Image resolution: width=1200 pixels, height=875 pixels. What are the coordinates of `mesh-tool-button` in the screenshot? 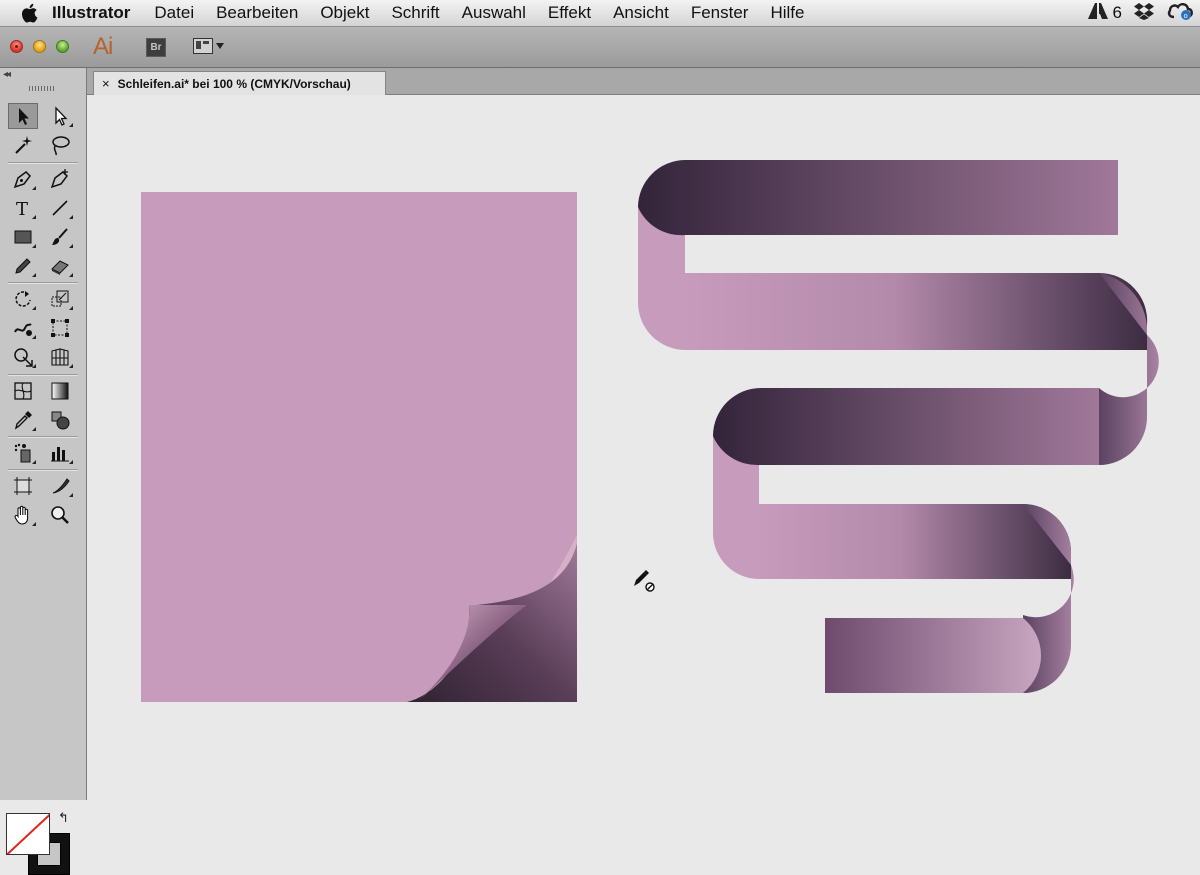 It's located at (23, 391).